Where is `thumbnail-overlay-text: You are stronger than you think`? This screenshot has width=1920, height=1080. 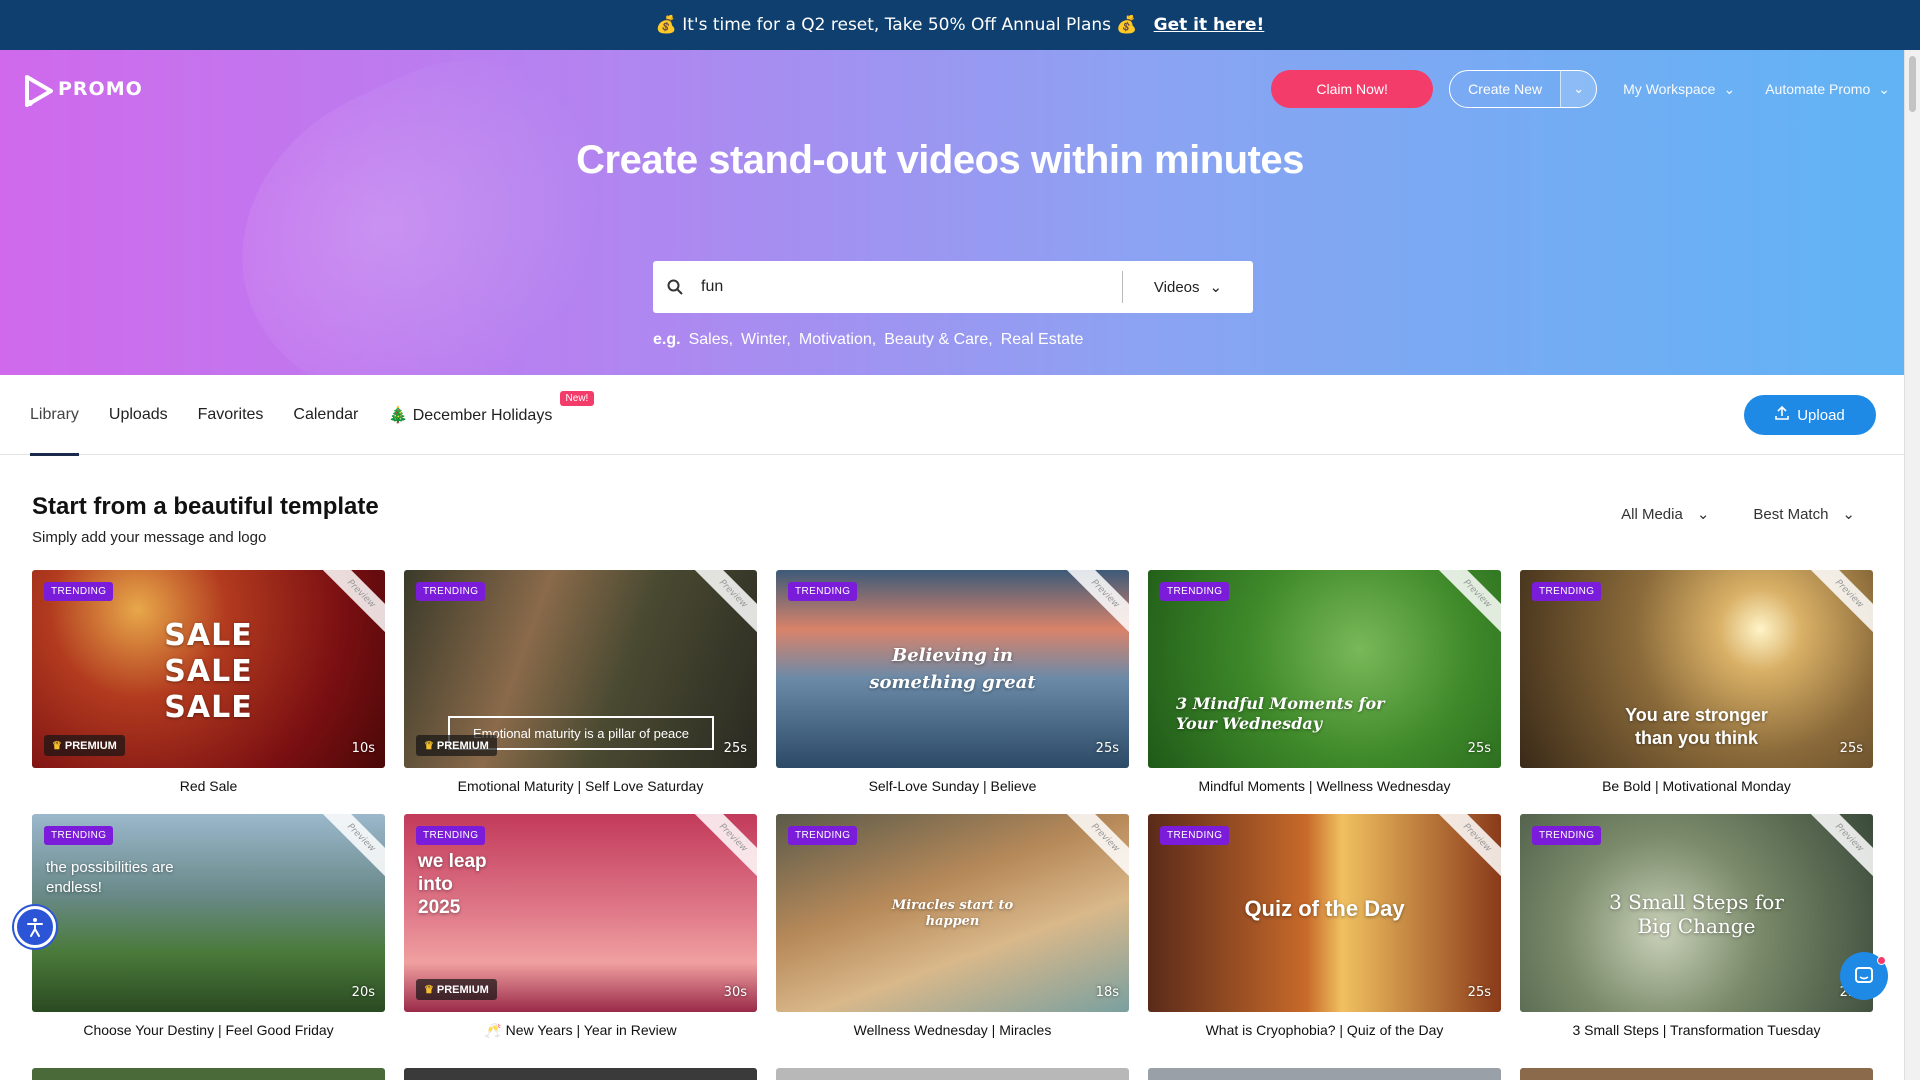 thumbnail-overlay-text: You are stronger than you think is located at coordinates (1696, 726).